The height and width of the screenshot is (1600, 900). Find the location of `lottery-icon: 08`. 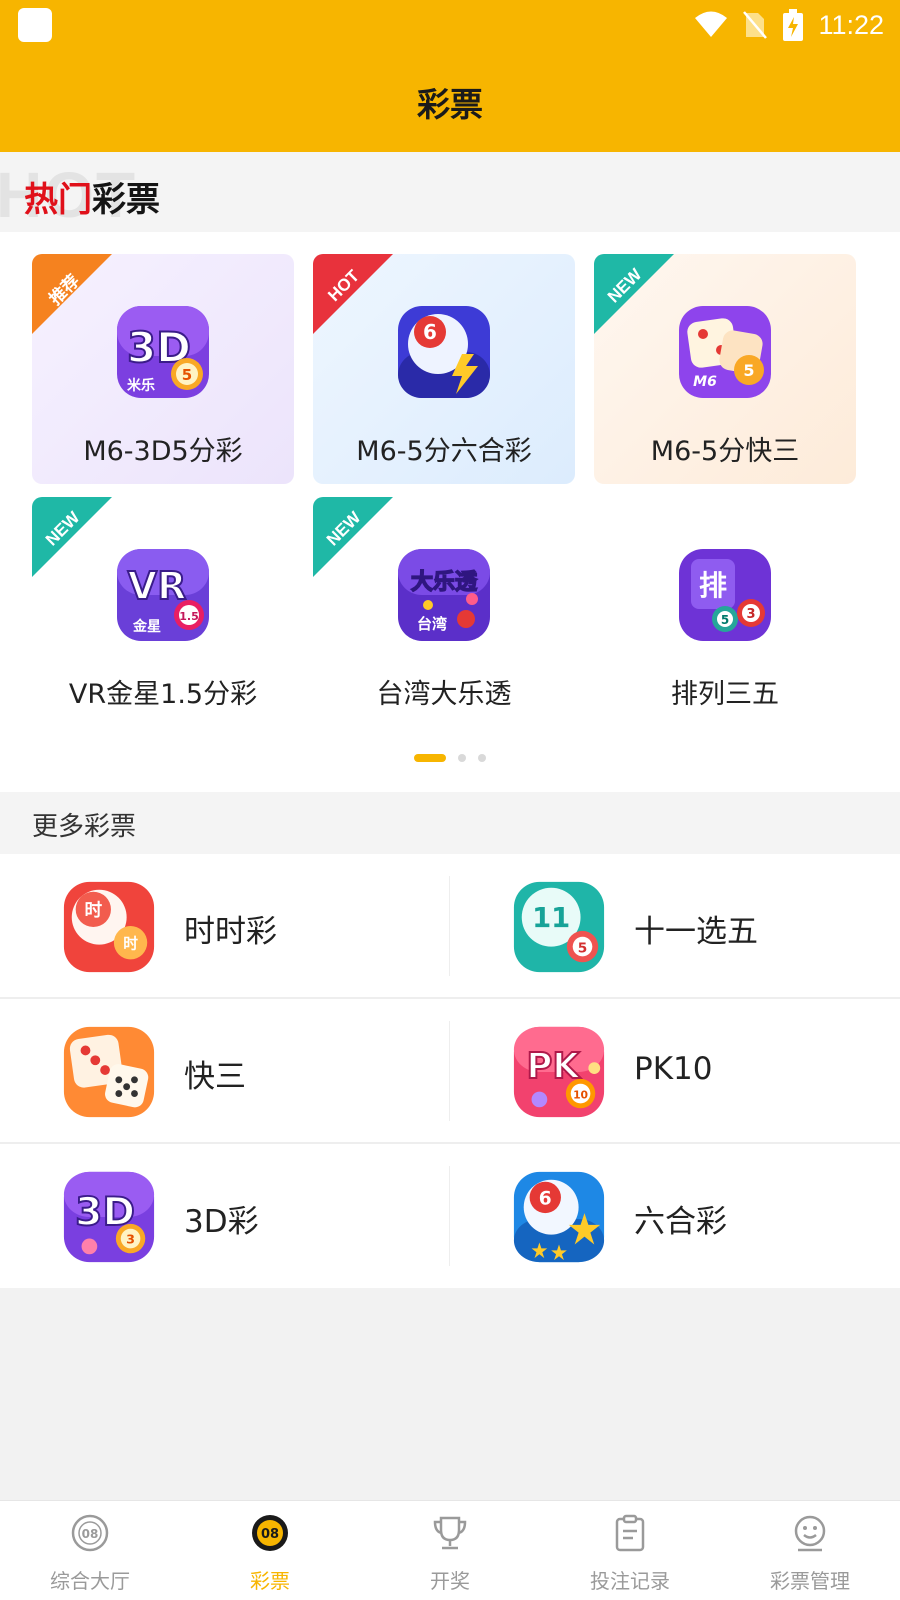

lottery-icon: 08 is located at coordinates (270, 1533).